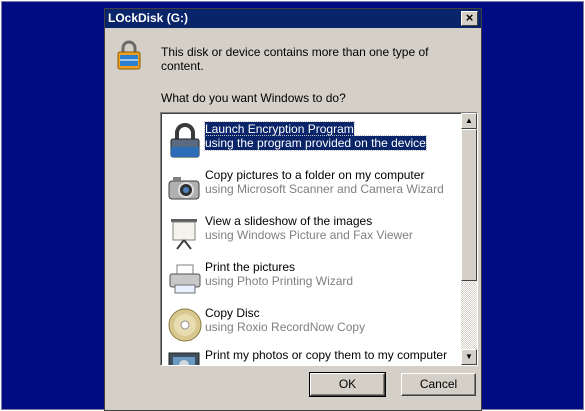  Describe the element at coordinates (279, 281) in the screenshot. I see `item-subtitle: using Photo Printing Wizard` at that location.